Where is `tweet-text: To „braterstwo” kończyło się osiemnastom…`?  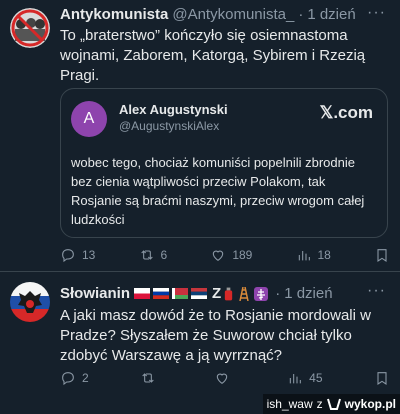
tweet-text: To „braterstwo” kończyło się osiemnastom… is located at coordinates (213, 55).